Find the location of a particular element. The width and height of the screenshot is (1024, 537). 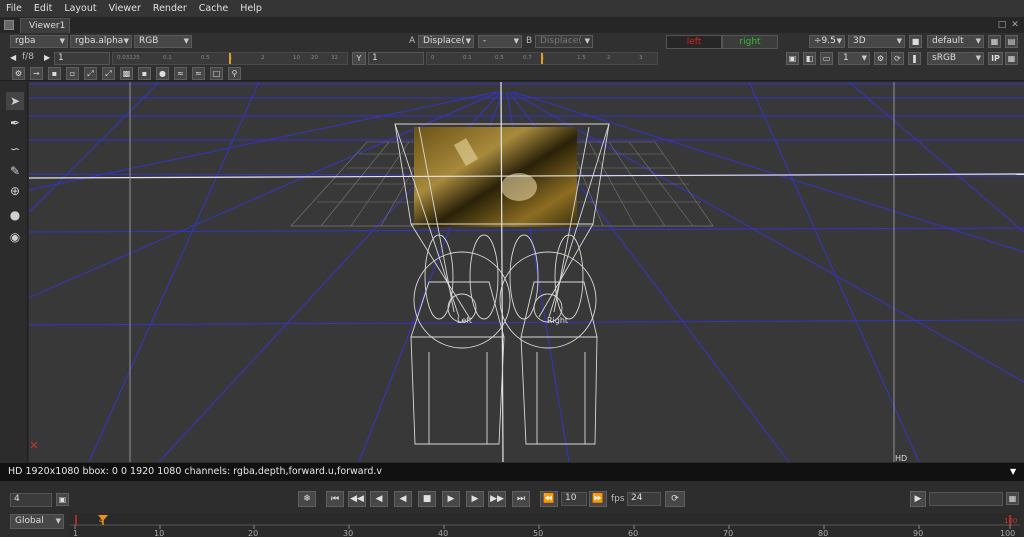

occlusion-icon: ▩ is located at coordinates (126, 73).